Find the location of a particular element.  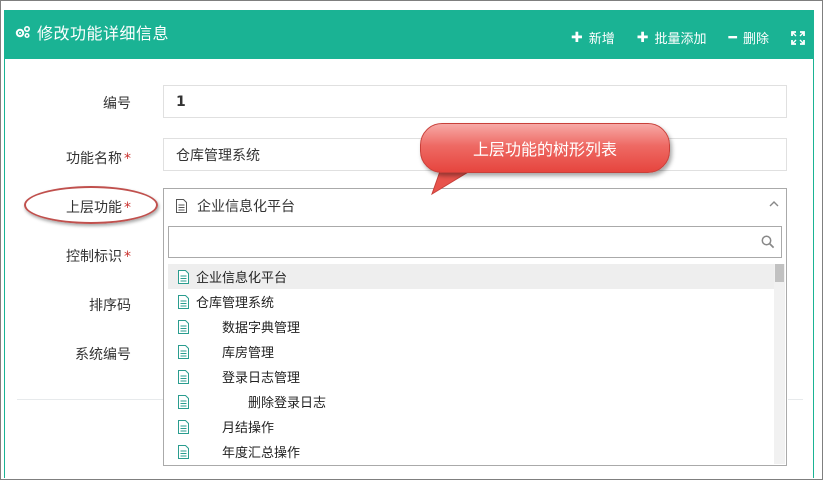

tree-item: 登录日志管理 is located at coordinates (471, 376).